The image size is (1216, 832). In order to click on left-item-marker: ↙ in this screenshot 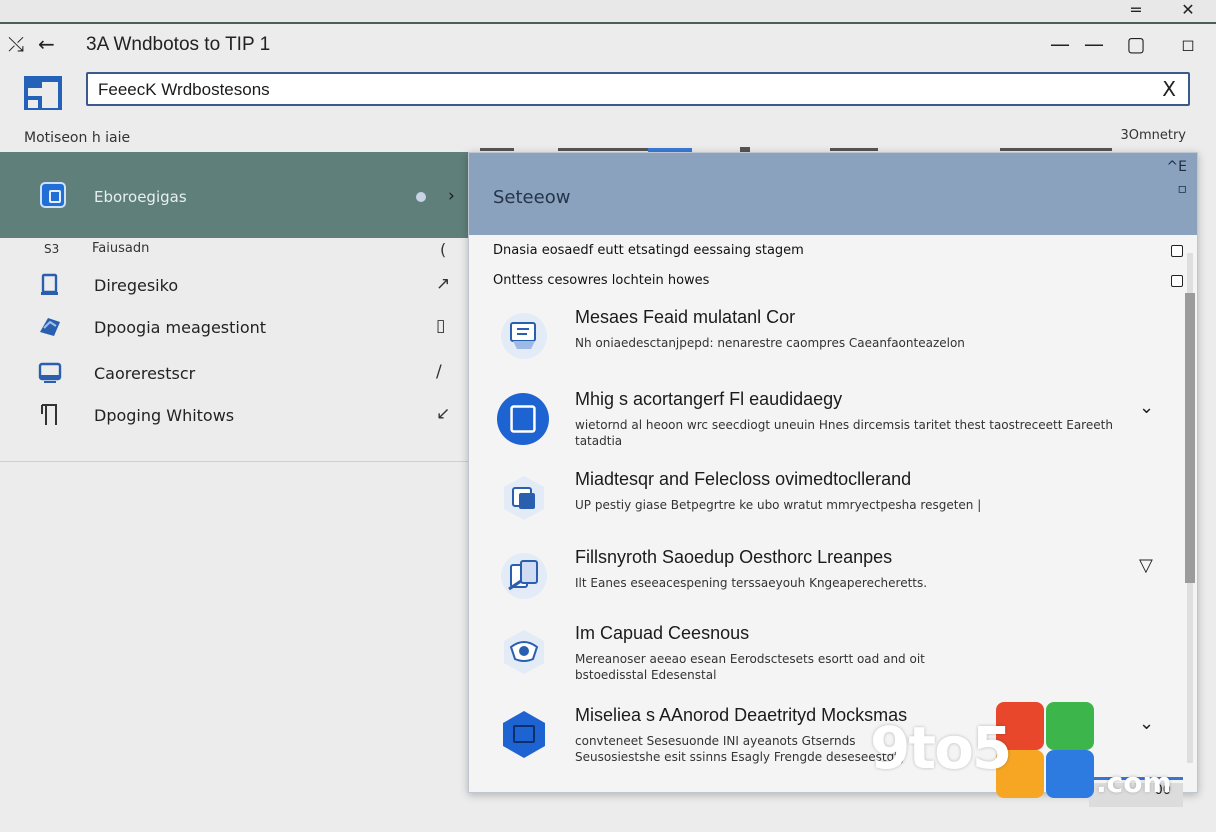, I will do `click(443, 414)`.